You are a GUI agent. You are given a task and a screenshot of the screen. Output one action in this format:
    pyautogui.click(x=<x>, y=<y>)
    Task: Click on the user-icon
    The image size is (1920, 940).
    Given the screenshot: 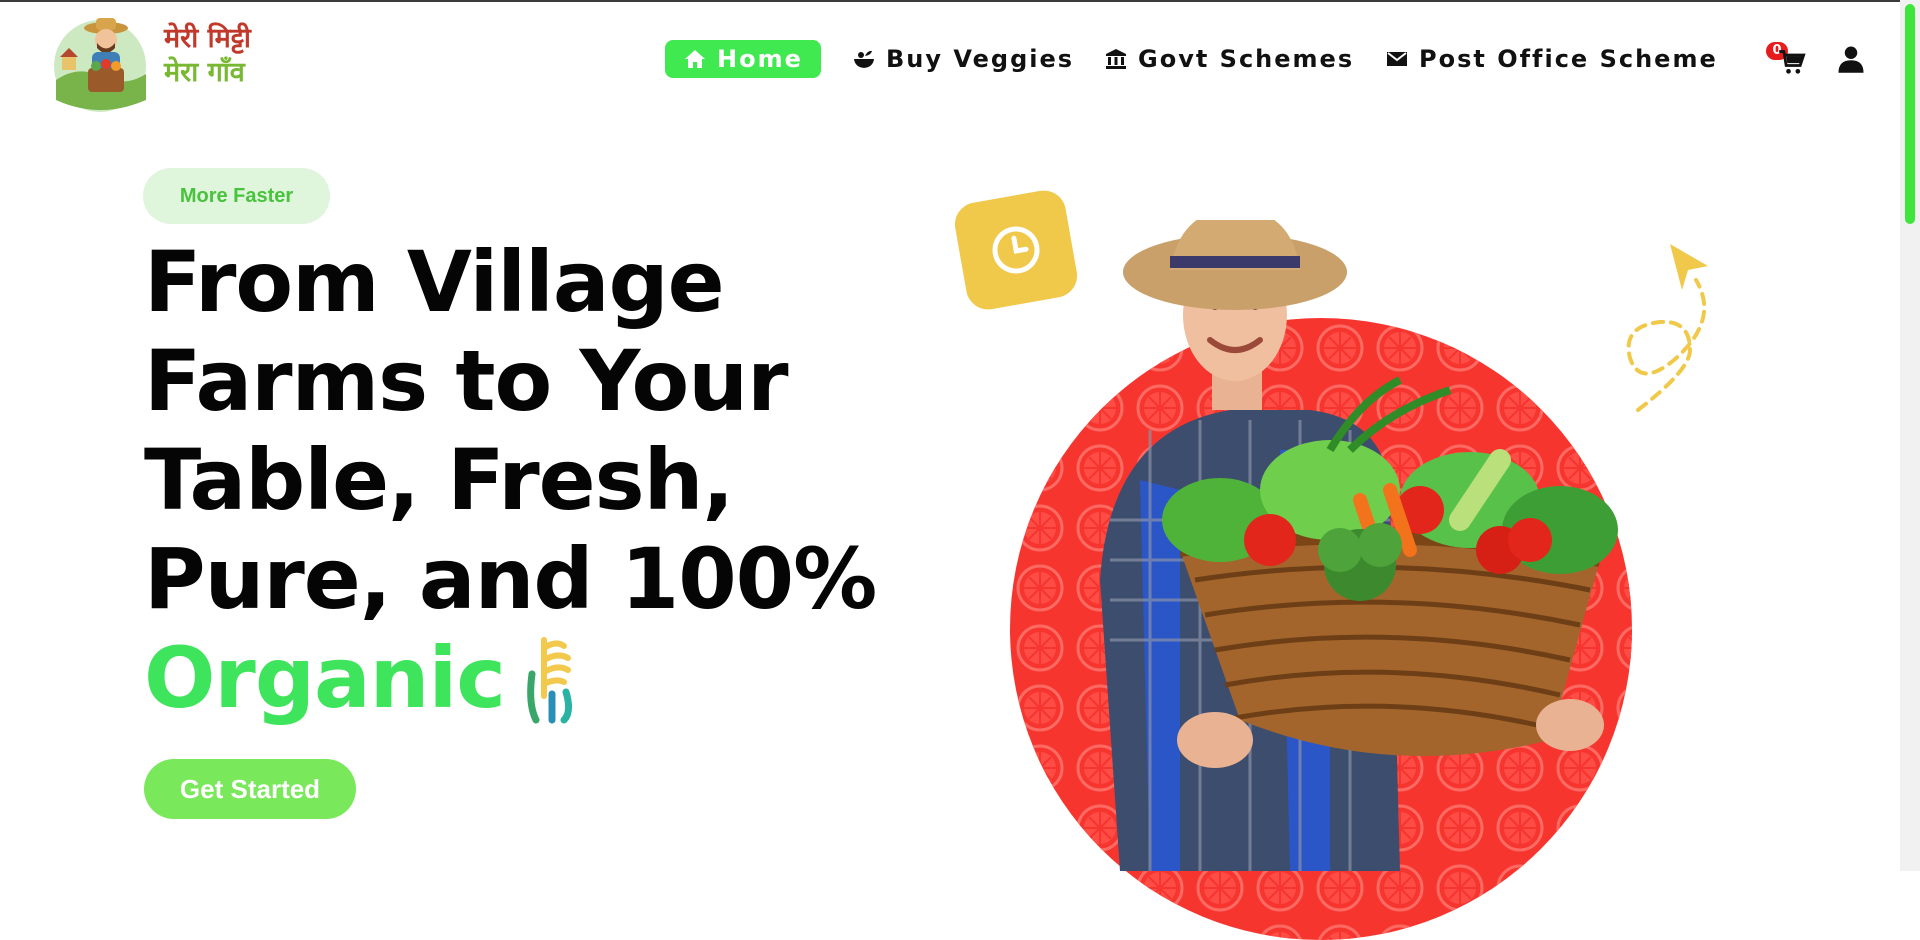 What is the action you would take?
    pyautogui.click(x=1851, y=59)
    